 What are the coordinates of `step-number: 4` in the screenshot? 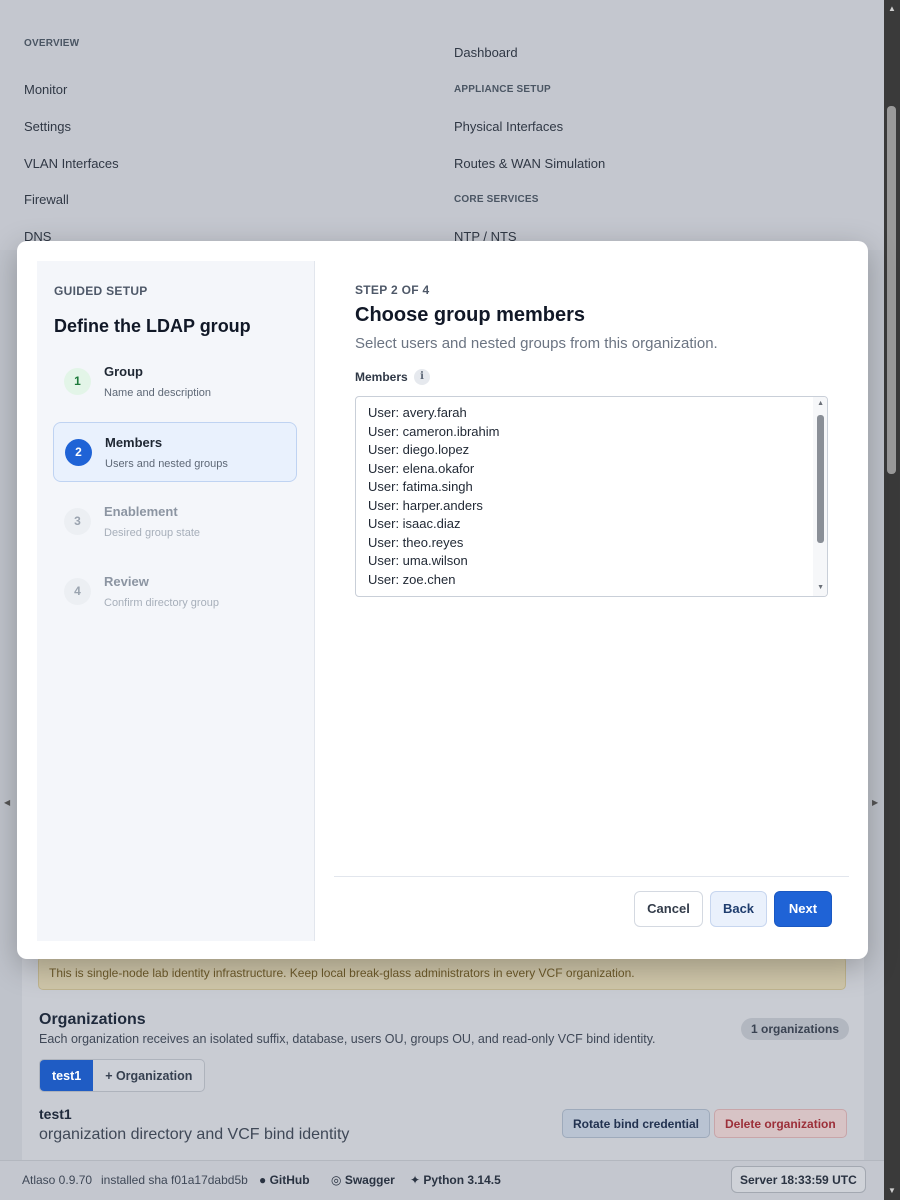 It's located at (77, 591).